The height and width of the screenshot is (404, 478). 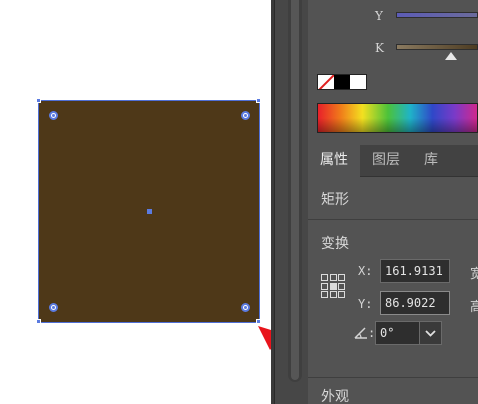 I want to click on k-slider-thumb, so click(x=451, y=56).